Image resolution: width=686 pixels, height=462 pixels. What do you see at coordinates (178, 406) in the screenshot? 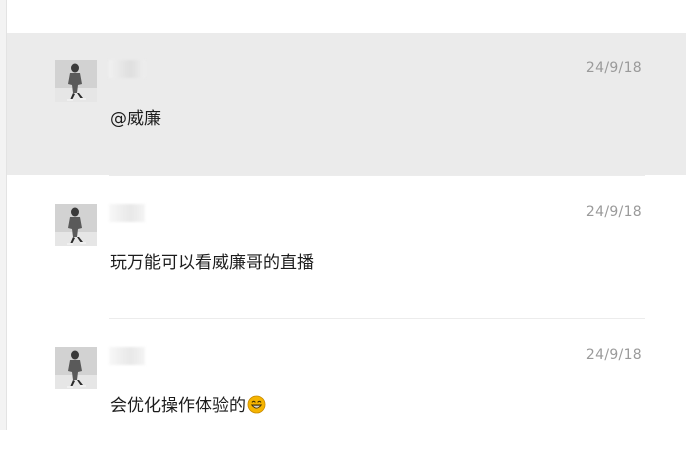
I see `message-text: 会优化操作体验的` at bounding box center [178, 406].